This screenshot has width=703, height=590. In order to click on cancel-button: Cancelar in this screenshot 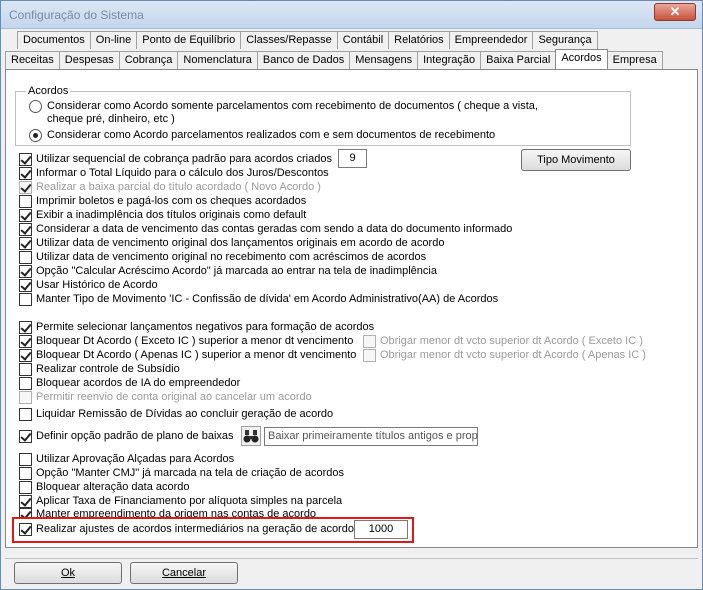, I will do `click(184, 573)`.